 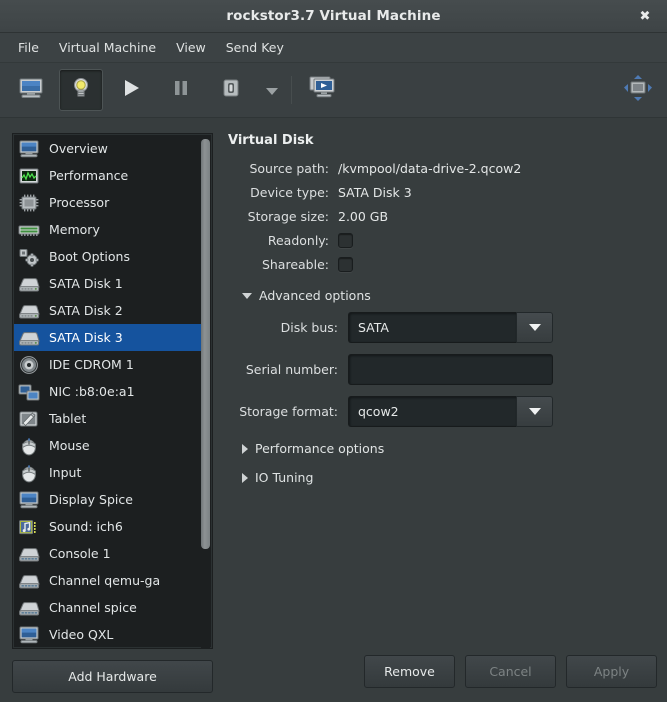 I want to click on sidebar-item-nic-b8-0e-a1: NIC :b8:0e:a1, so click(x=107, y=391).